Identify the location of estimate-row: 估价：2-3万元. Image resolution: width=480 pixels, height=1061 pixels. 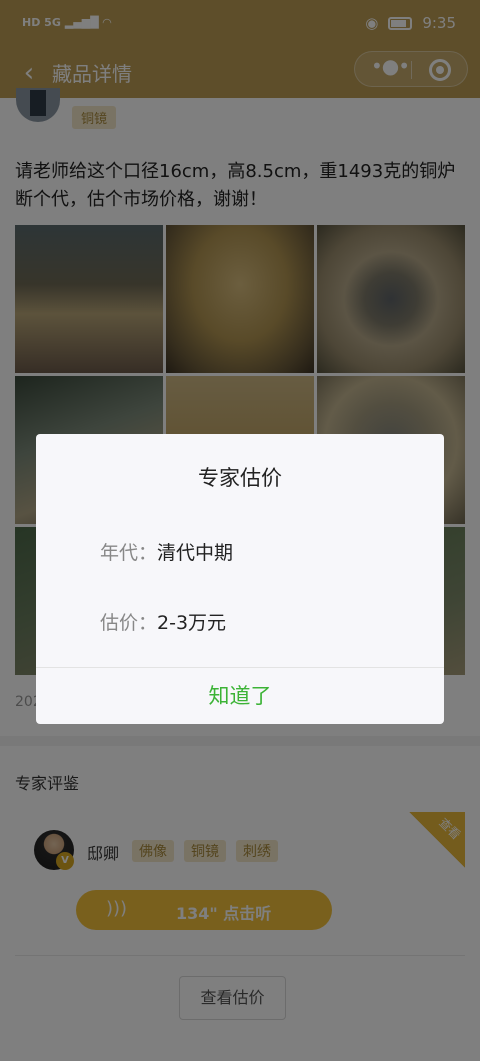
(163, 621).